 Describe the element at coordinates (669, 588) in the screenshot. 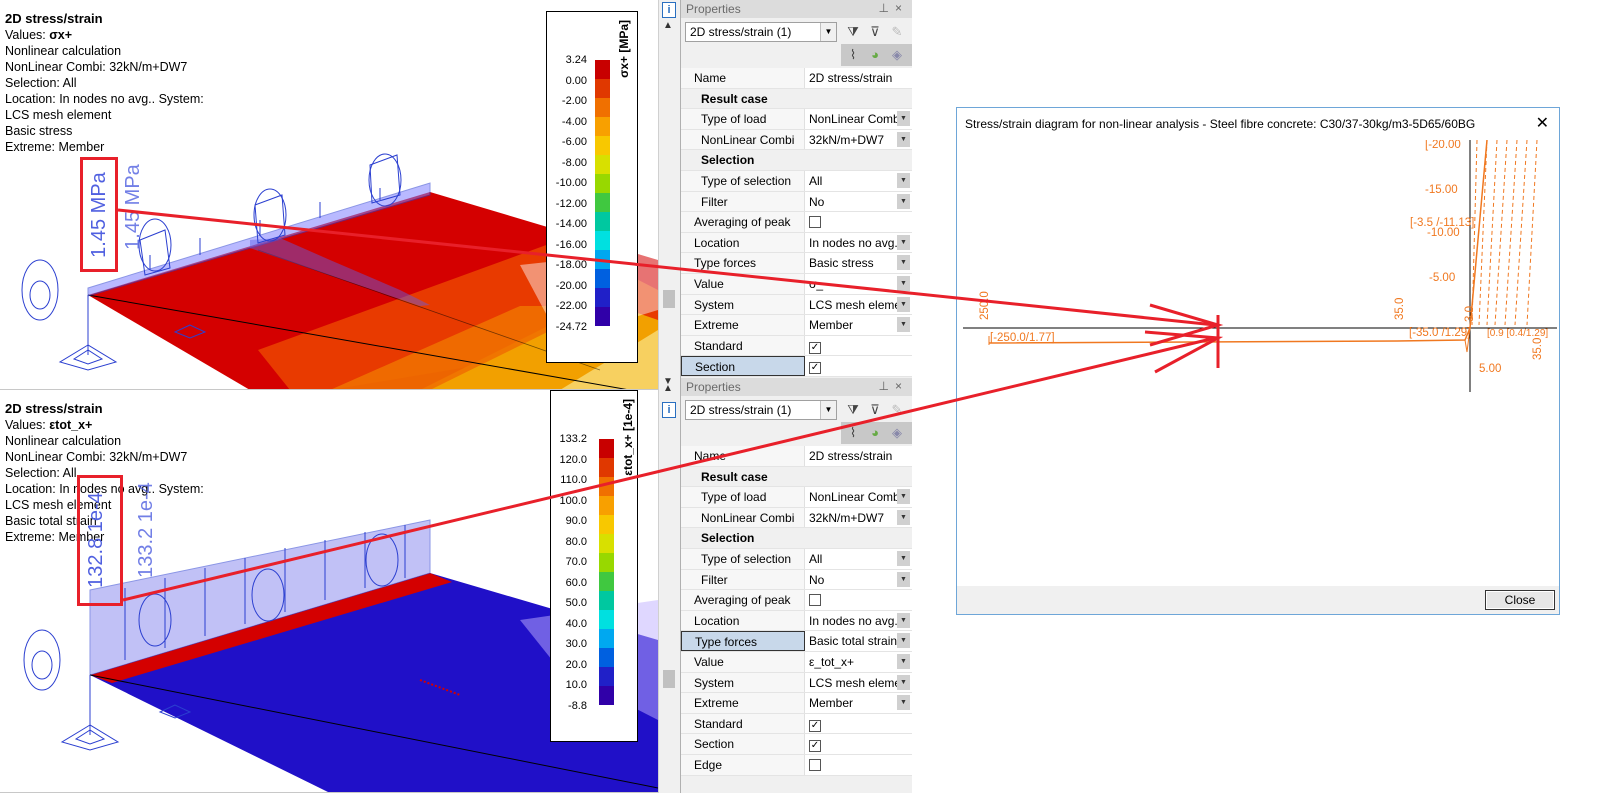

I see `viewport-strain-scrollbar: i ▲` at that location.